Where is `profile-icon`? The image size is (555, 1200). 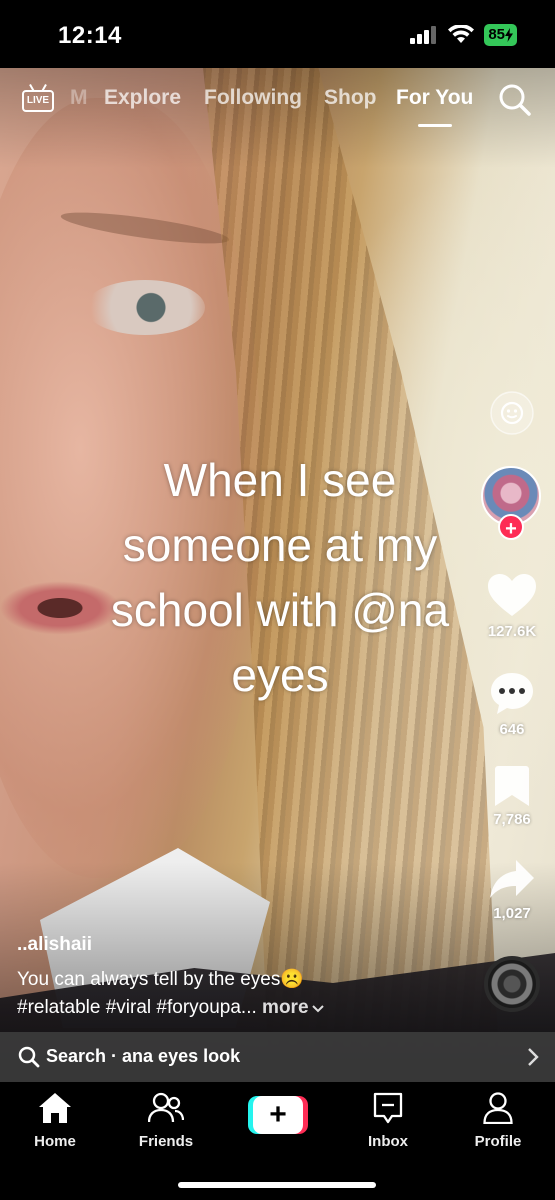 profile-icon is located at coordinates (498, 1108).